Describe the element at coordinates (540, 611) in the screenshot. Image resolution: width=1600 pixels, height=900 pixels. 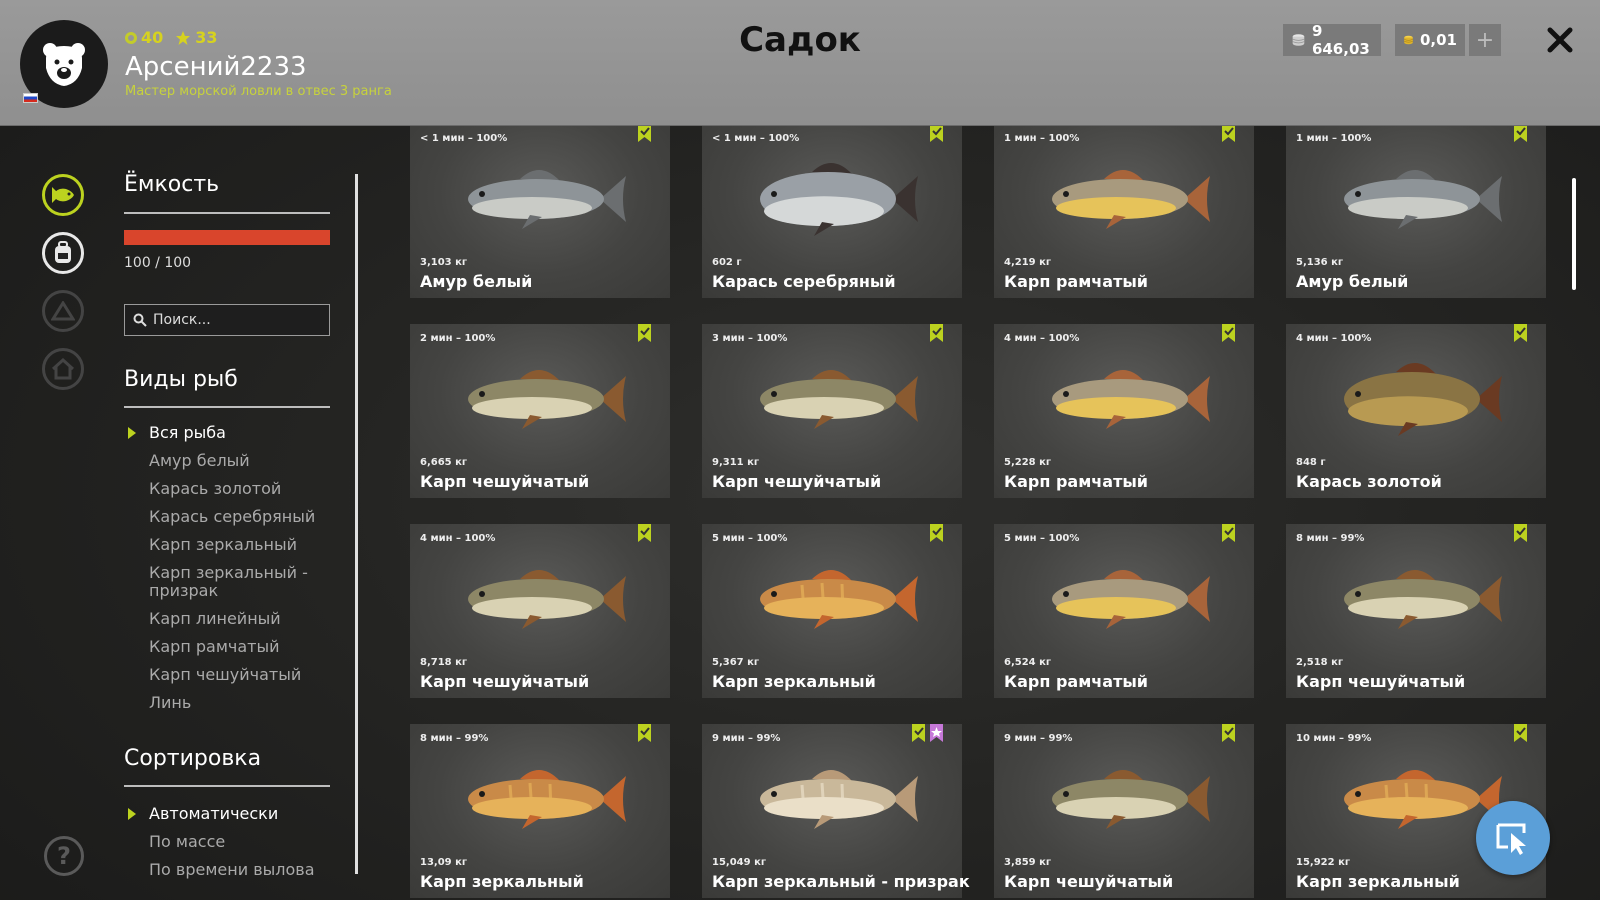
I see `fish-card: 4 мин – 100% 8,718 кг Карп чешуйчатый` at that location.